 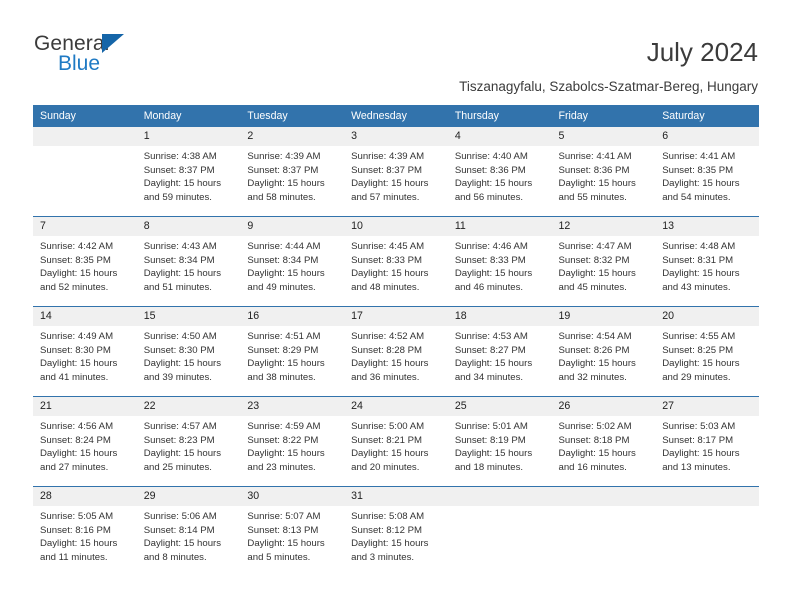 I want to click on sunrise-text: Sunrise: 5:00 AM, so click(x=388, y=426).